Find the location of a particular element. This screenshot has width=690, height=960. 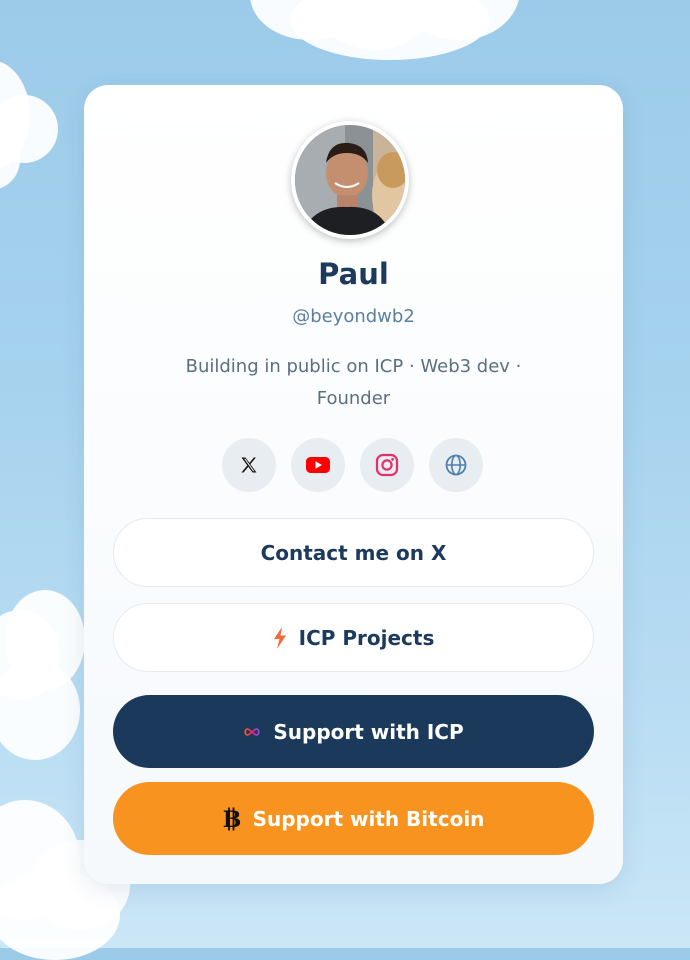

svg-text: B is located at coordinates (232, 819).